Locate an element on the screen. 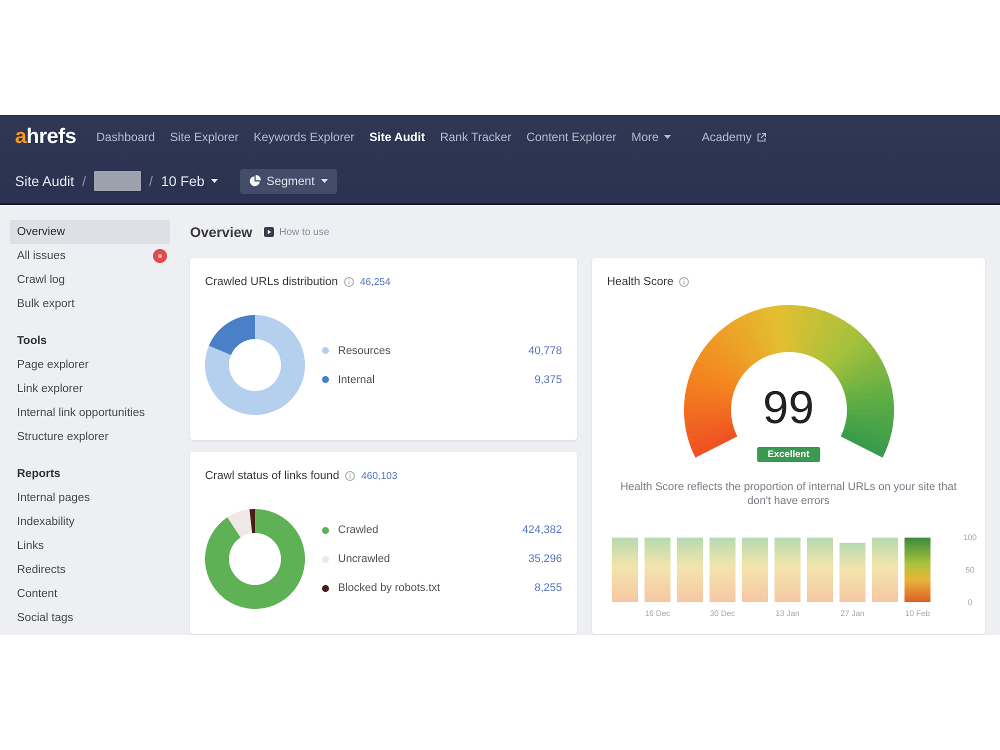 The image size is (1000, 750). sidebar-item: Overview is located at coordinates (90, 232).